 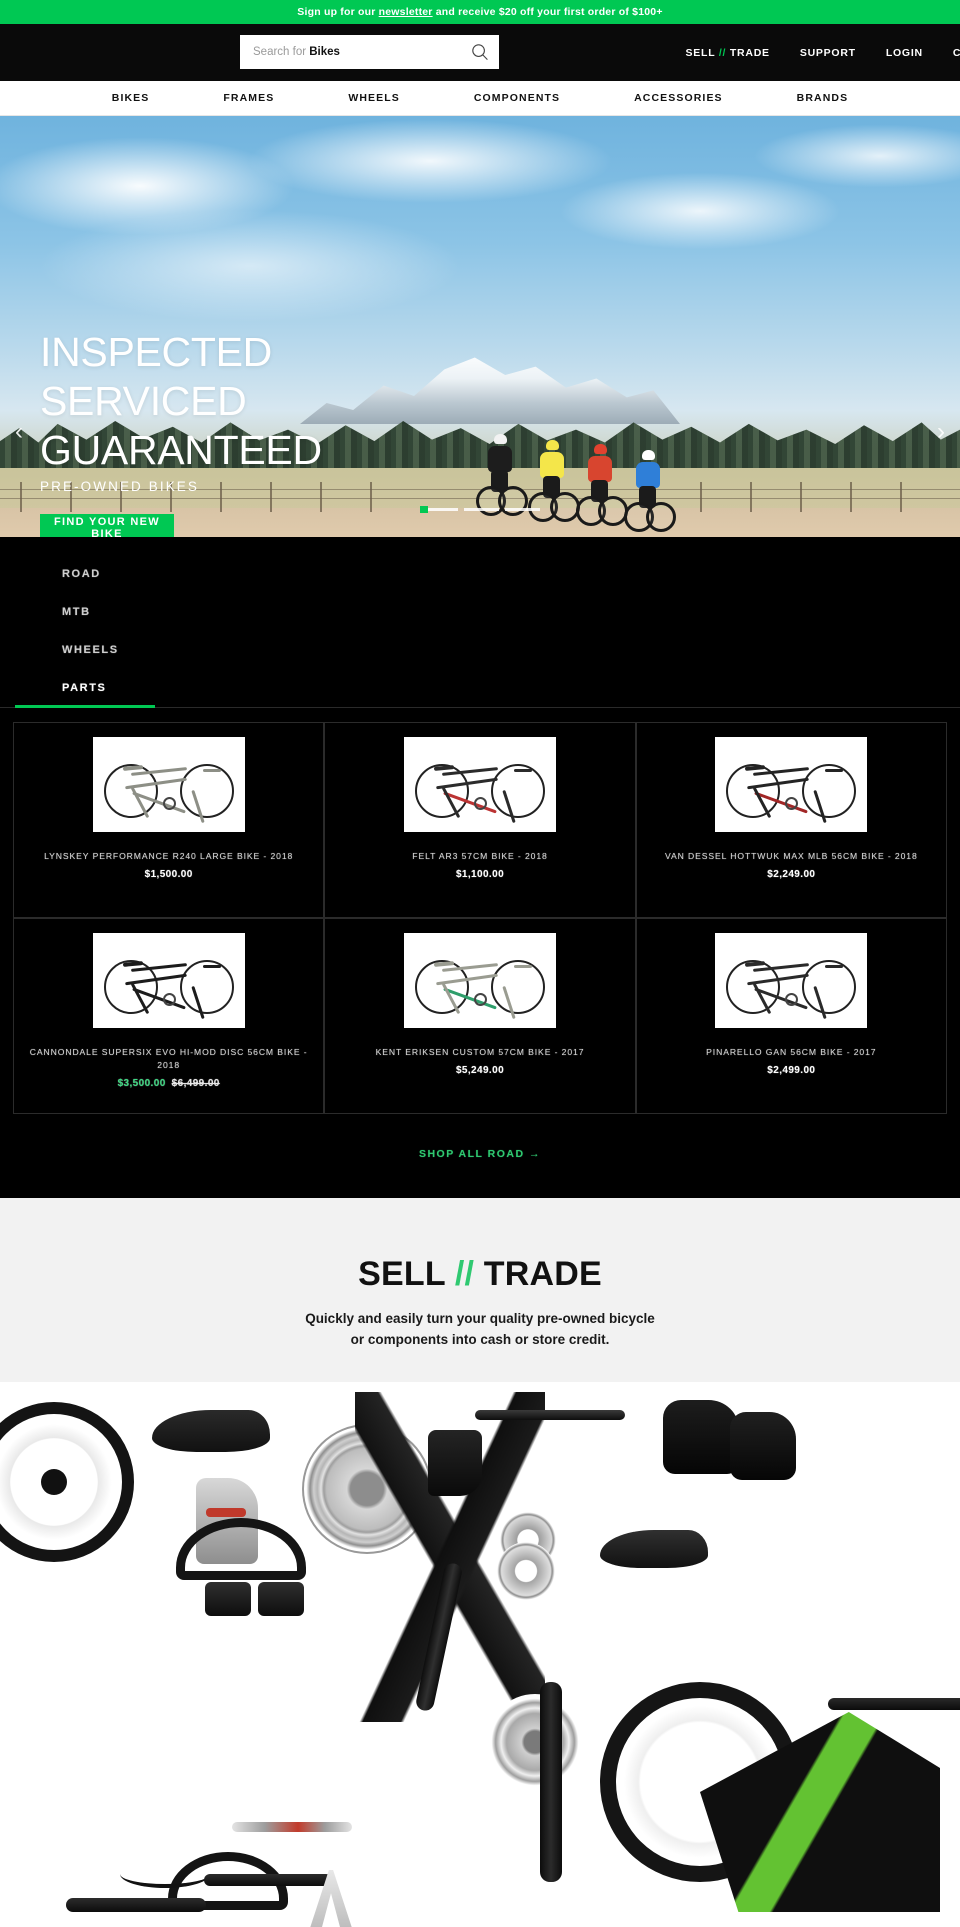 What do you see at coordinates (480, 874) in the screenshot?
I see `product-price: $1,100.00` at bounding box center [480, 874].